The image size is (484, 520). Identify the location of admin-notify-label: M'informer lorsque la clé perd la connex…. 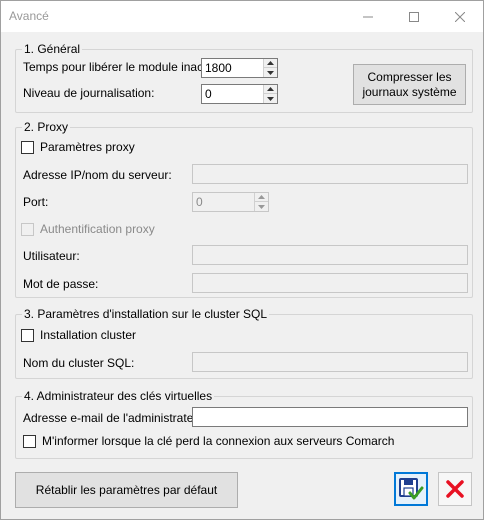
(218, 441).